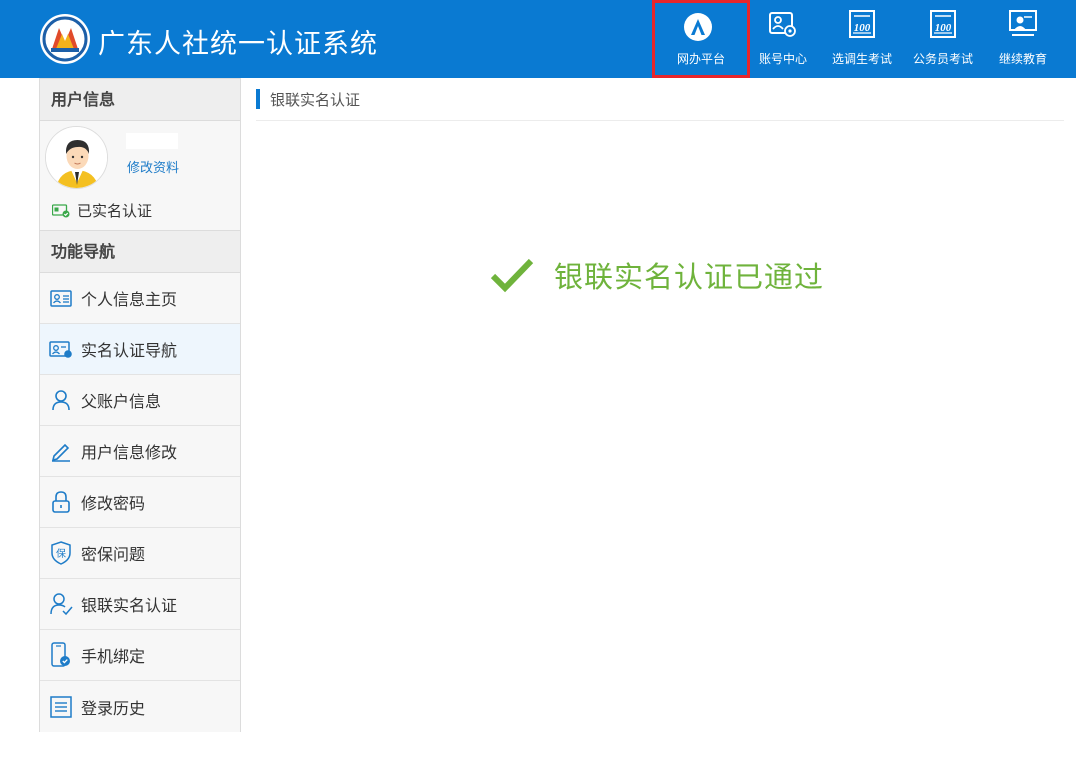 The height and width of the screenshot is (763, 1076). What do you see at coordinates (782, 24) in the screenshot?
I see `account-settings-icon` at bounding box center [782, 24].